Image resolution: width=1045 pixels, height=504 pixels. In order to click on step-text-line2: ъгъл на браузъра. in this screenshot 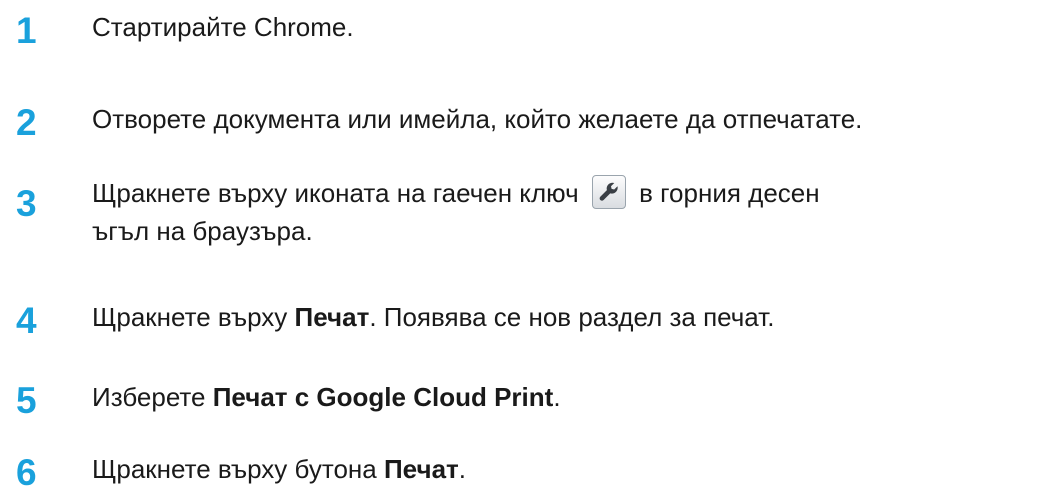, I will do `click(202, 231)`.